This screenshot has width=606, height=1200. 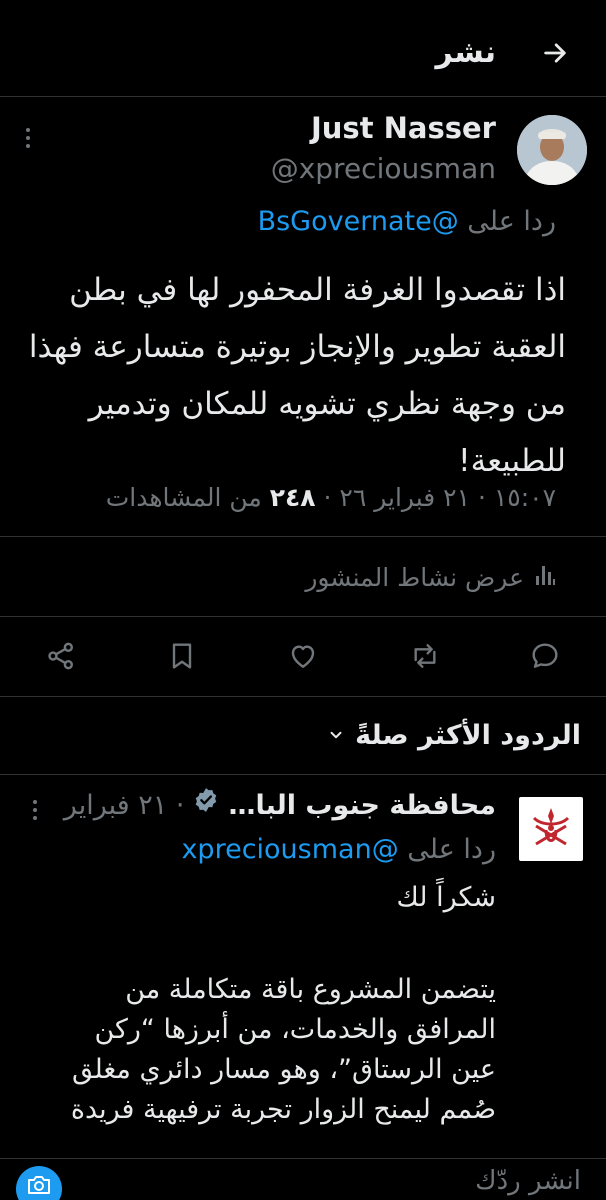 What do you see at coordinates (303, 96) in the screenshot?
I see `header-divider` at bounding box center [303, 96].